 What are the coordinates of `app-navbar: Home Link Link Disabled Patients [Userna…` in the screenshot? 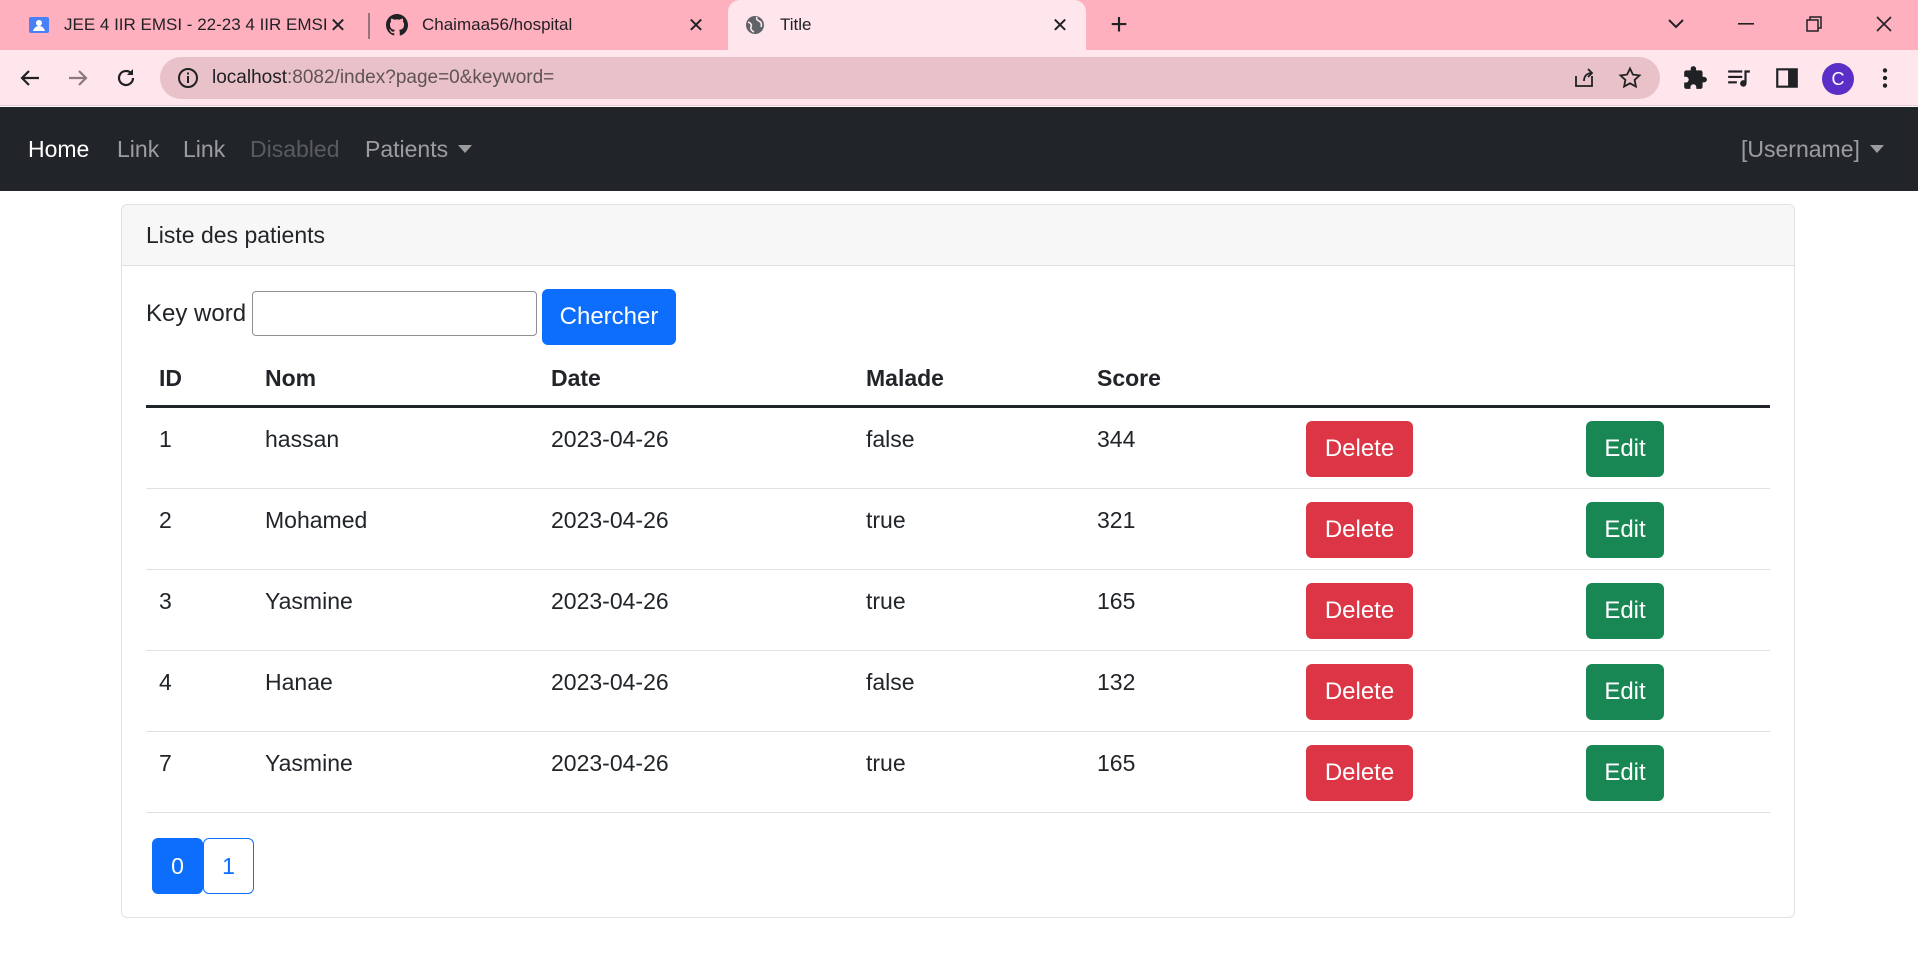 It's located at (959, 149).